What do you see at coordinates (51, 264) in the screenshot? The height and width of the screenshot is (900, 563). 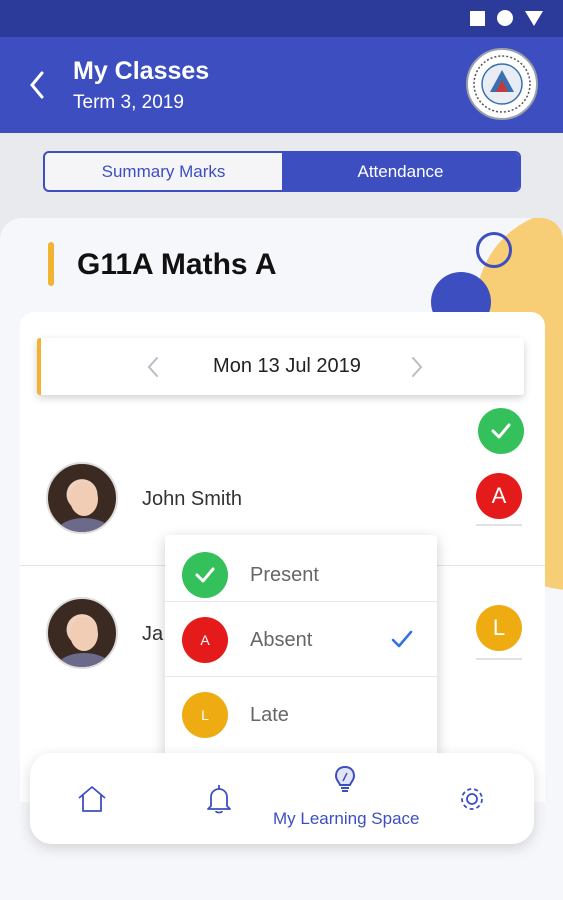 I see `title-accent` at bounding box center [51, 264].